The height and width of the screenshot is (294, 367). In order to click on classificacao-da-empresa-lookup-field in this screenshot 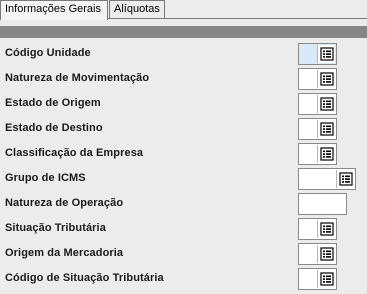, I will do `click(317, 154)`.